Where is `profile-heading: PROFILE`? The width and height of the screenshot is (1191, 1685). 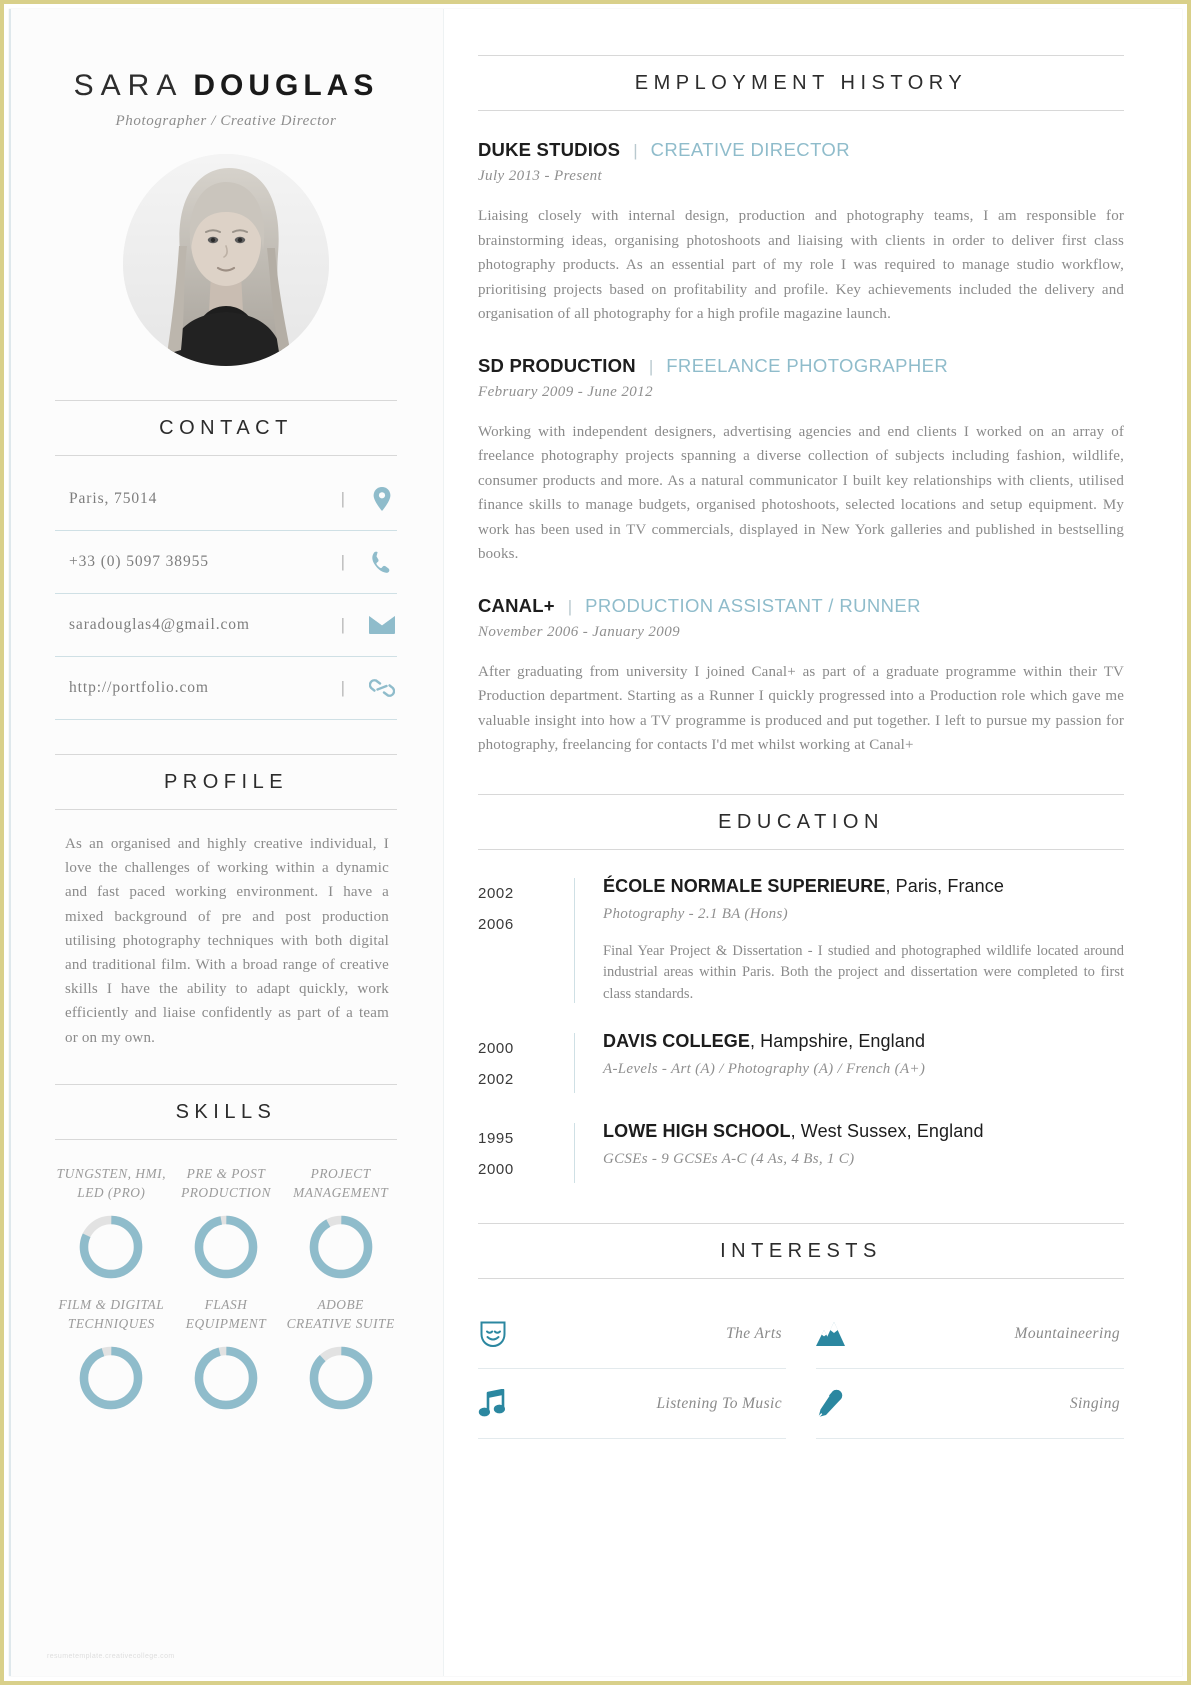
profile-heading: PROFILE is located at coordinates (226, 782).